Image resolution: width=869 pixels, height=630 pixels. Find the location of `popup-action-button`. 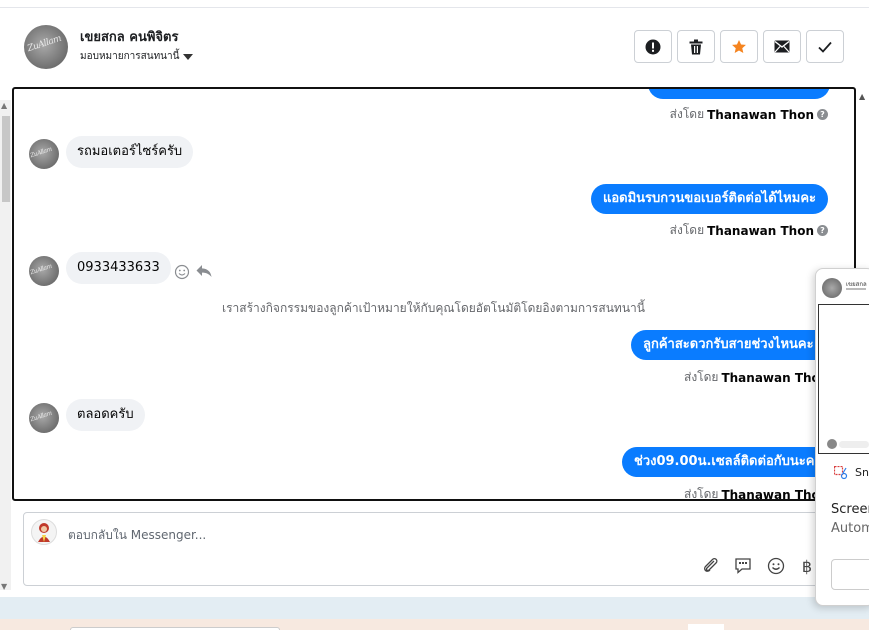

popup-action-button is located at coordinates (850, 574).